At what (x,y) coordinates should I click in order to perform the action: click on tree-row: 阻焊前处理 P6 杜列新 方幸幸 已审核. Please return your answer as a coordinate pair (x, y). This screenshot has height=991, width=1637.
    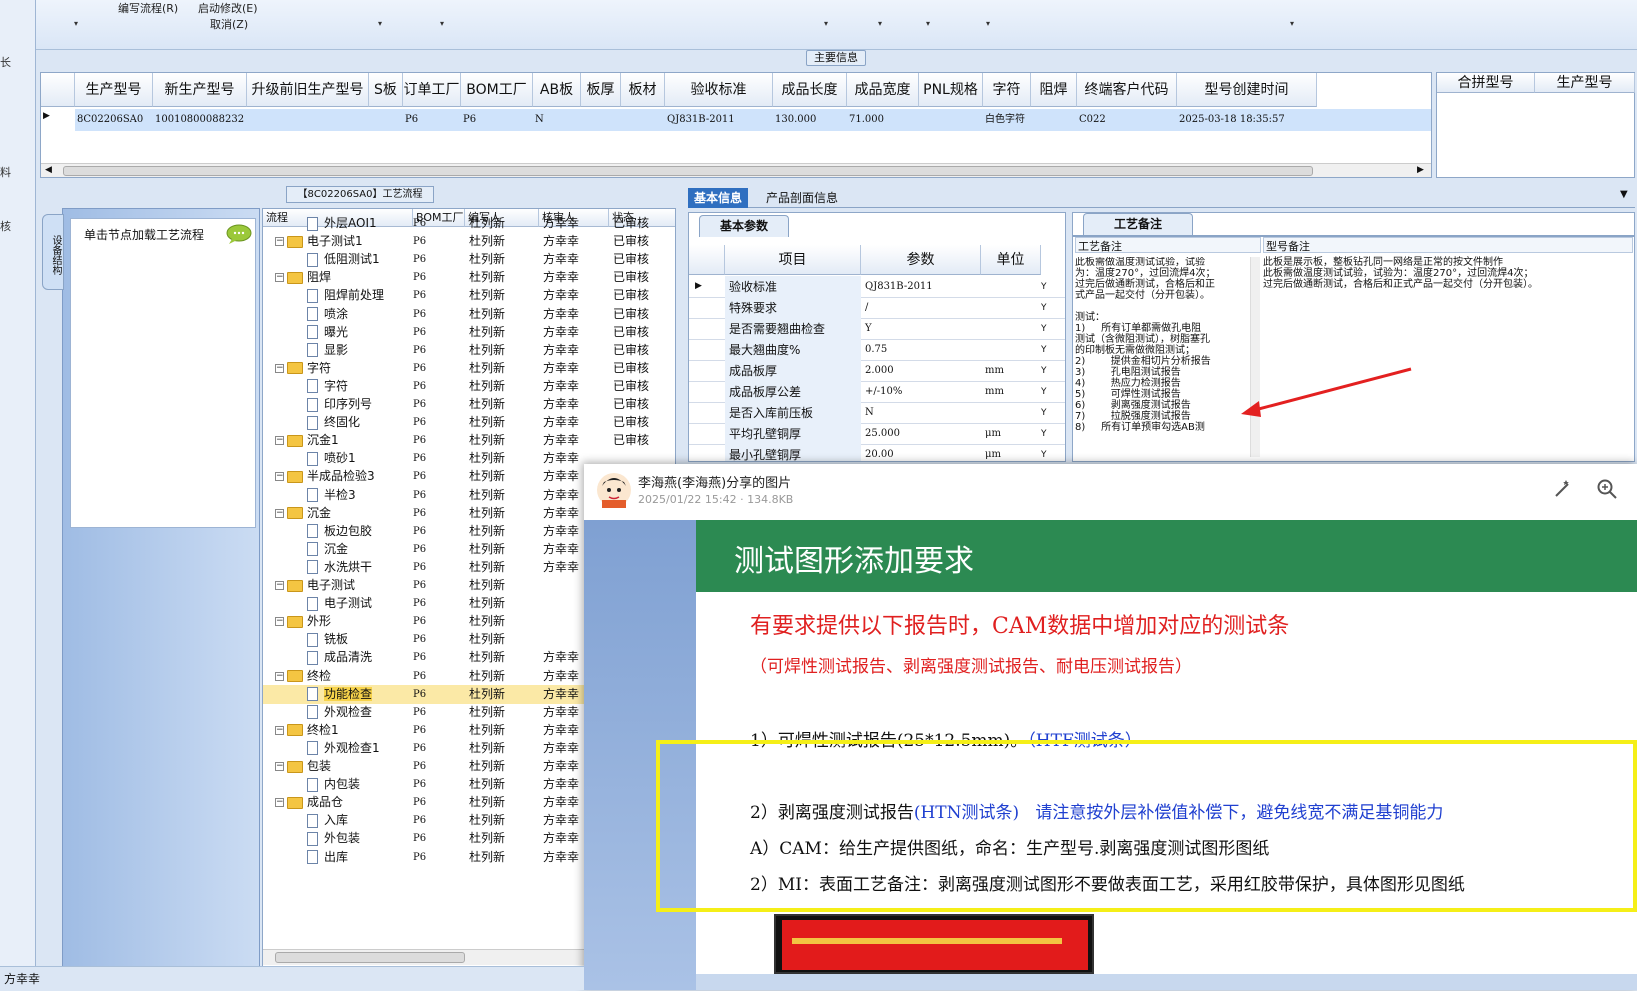
    Looking at the image, I should click on (469, 295).